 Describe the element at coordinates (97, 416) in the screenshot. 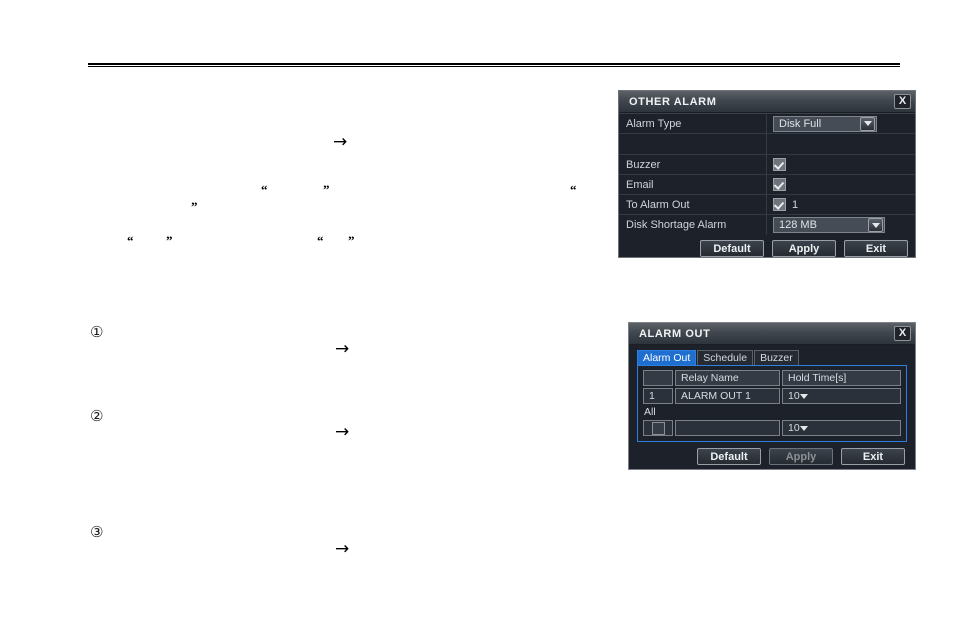

I see `list-marker-2: ②` at that location.